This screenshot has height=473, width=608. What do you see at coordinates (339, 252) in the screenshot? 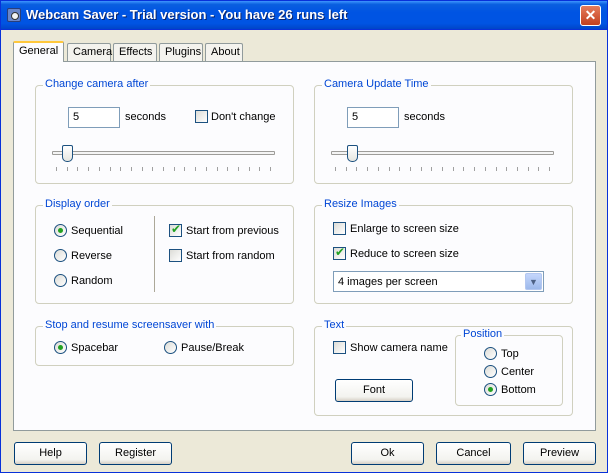
I see `reduce-checkbox` at bounding box center [339, 252].